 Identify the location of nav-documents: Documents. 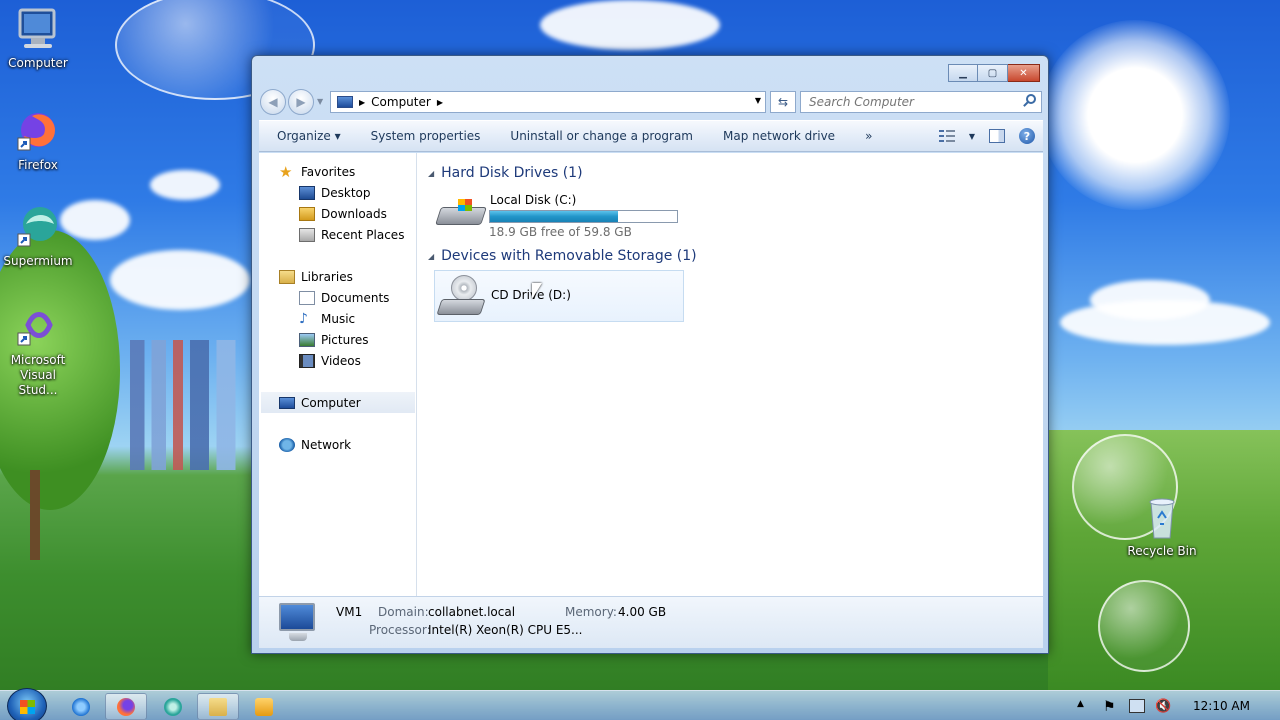
(337, 297).